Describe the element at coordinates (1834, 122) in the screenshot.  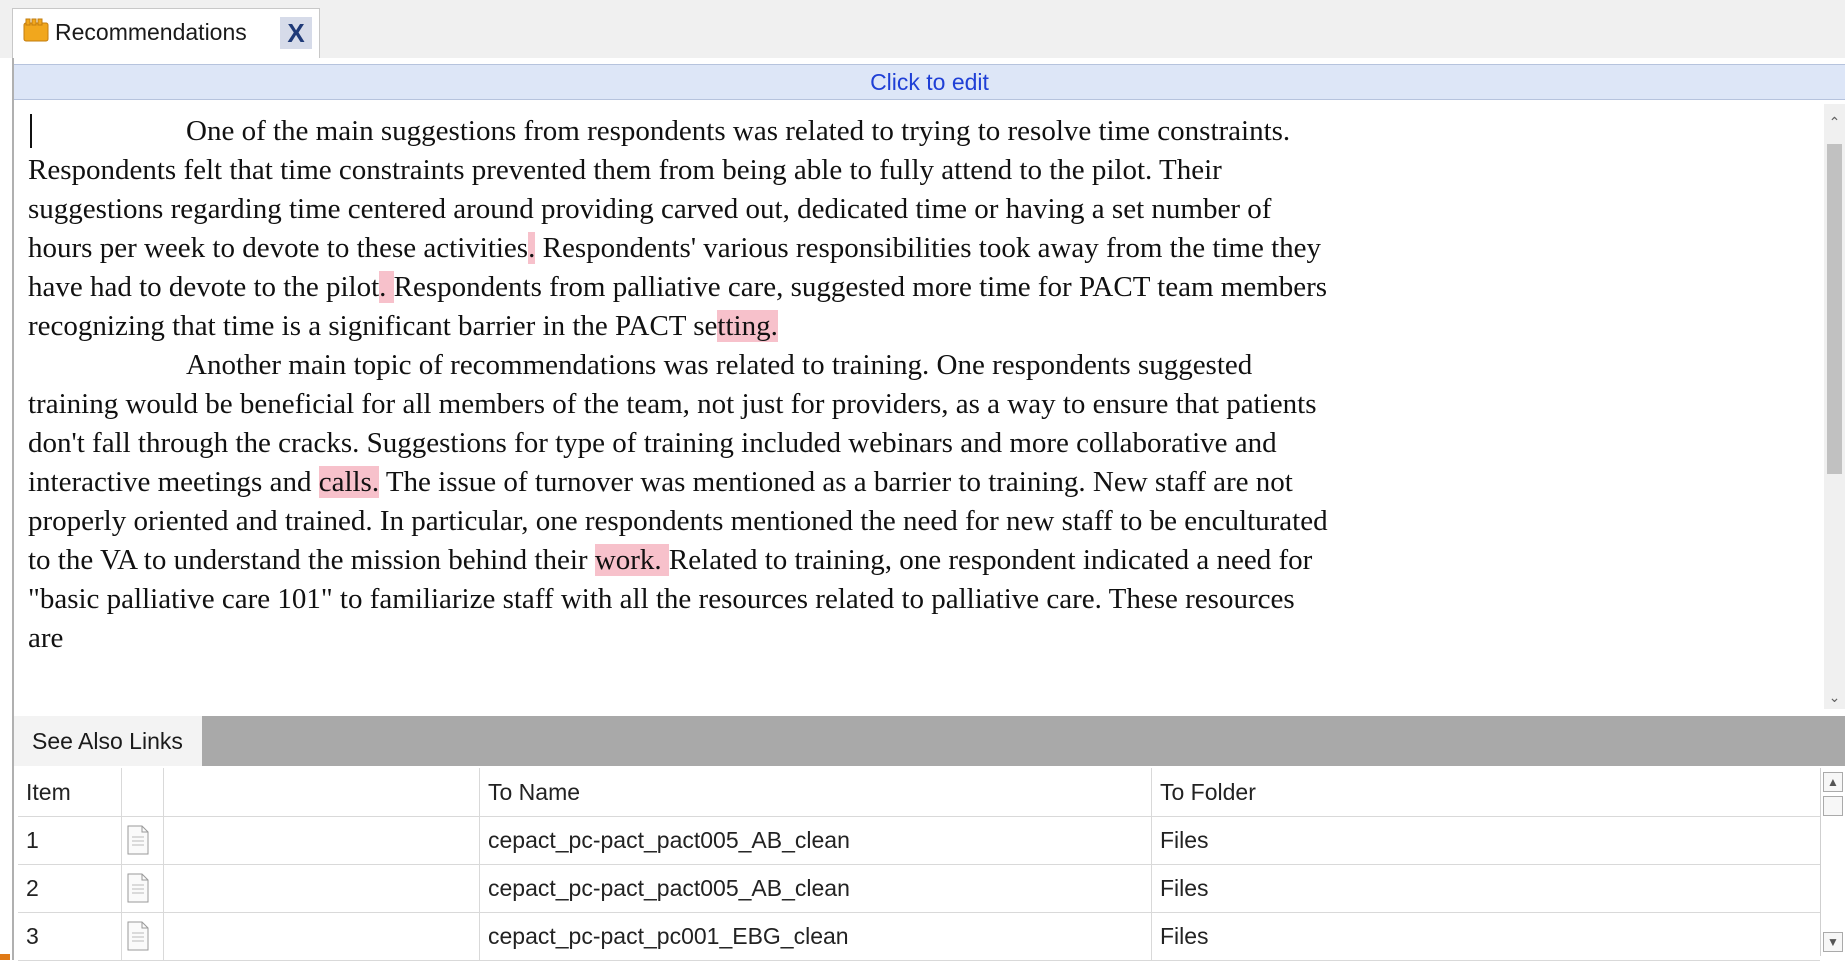
I see `scroll-up-icon: ⌃` at that location.